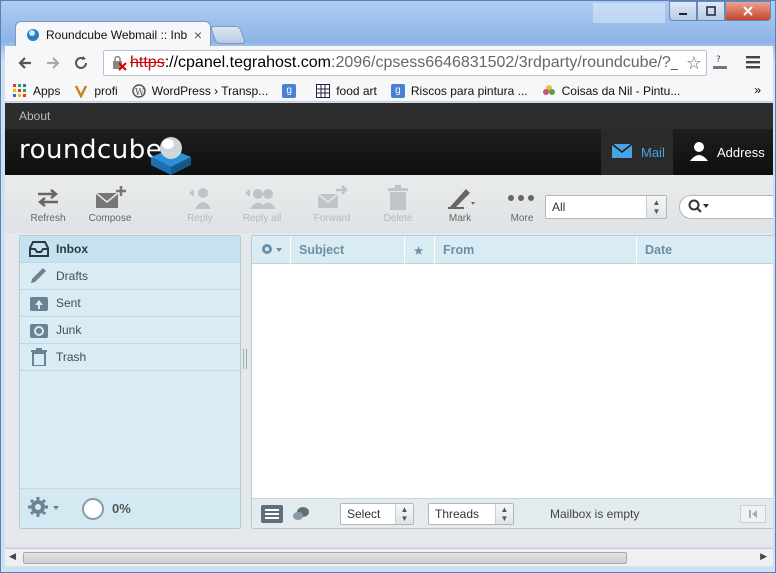  Describe the element at coordinates (346, 90) in the screenshot. I see `bookmark-food-art: food art` at that location.